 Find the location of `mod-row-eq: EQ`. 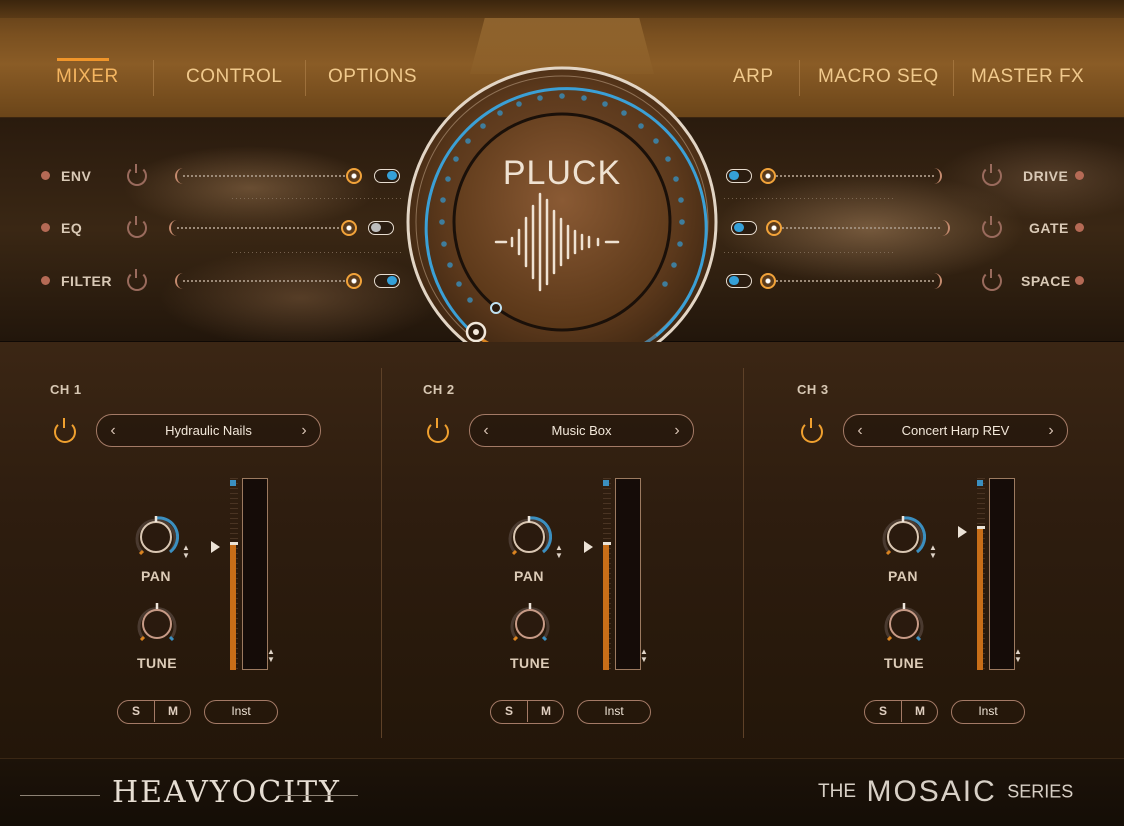

mod-row-eq: EQ is located at coordinates (210, 227).